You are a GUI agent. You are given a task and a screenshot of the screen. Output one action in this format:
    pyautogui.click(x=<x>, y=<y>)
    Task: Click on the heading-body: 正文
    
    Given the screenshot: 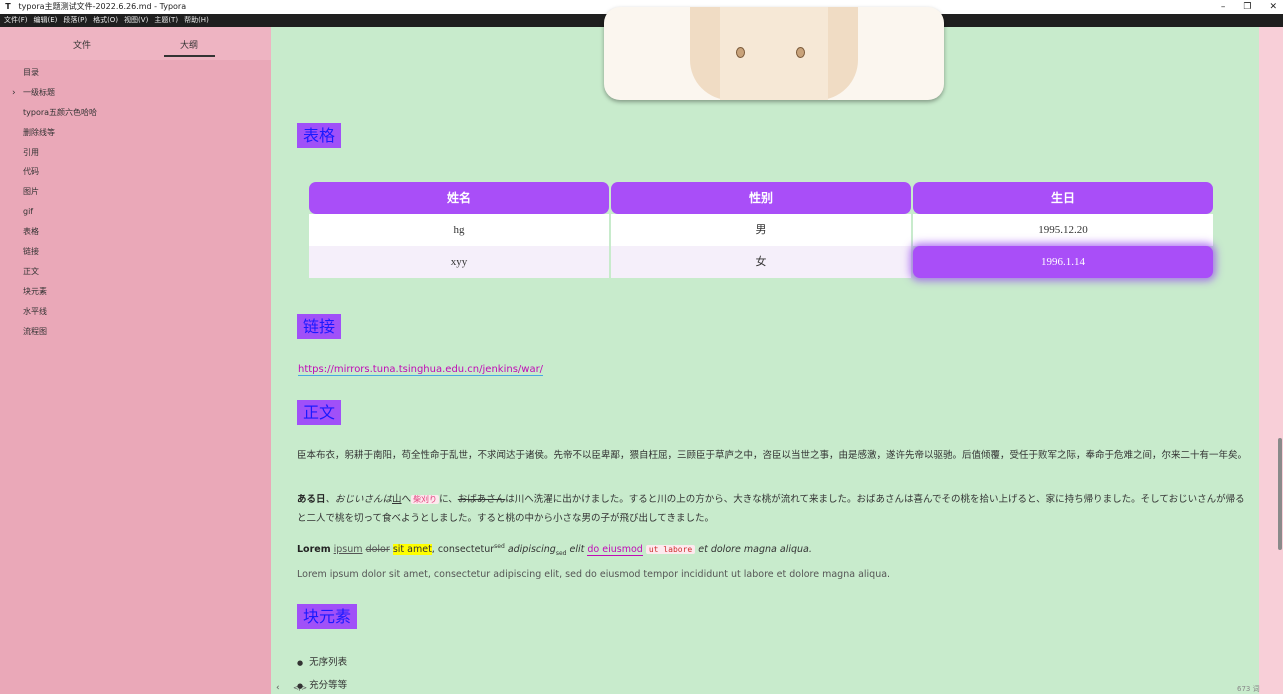 What is the action you would take?
    pyautogui.click(x=319, y=412)
    